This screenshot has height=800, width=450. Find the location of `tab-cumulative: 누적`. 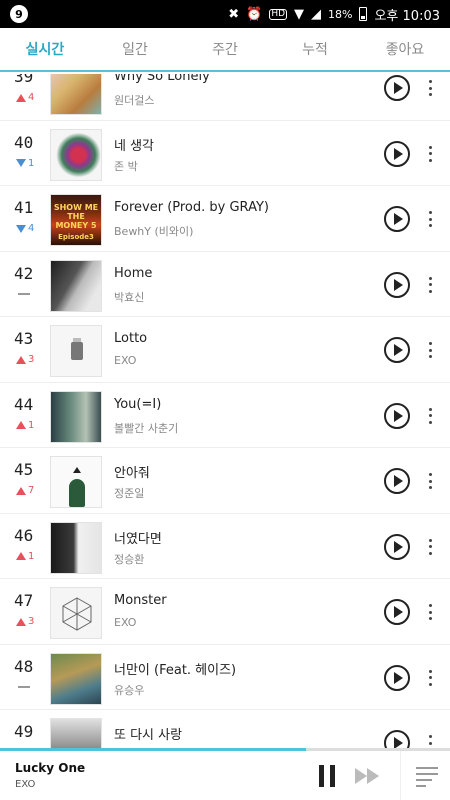

tab-cumulative: 누적 is located at coordinates (315, 49).